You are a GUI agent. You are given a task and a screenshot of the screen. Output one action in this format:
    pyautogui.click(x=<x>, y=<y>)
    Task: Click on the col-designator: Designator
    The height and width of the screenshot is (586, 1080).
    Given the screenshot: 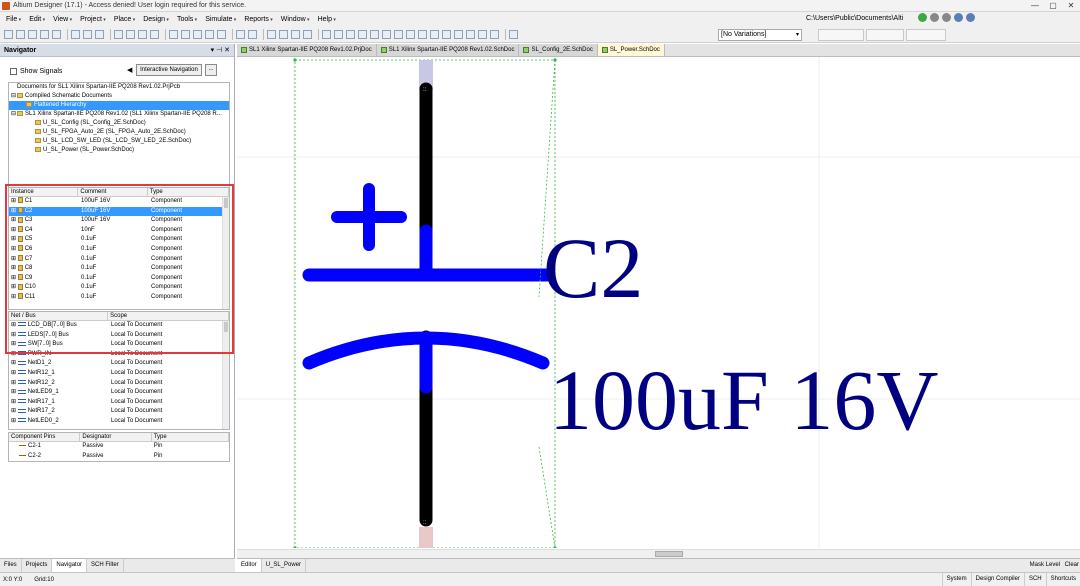 What is the action you would take?
    pyautogui.click(x=116, y=437)
    